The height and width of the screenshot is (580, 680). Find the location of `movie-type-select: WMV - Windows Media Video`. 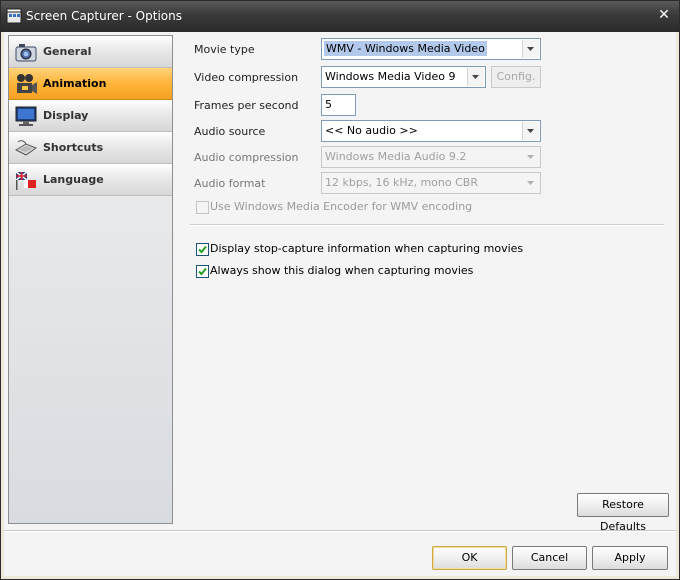

movie-type-select: WMV - Windows Media Video is located at coordinates (431, 49).